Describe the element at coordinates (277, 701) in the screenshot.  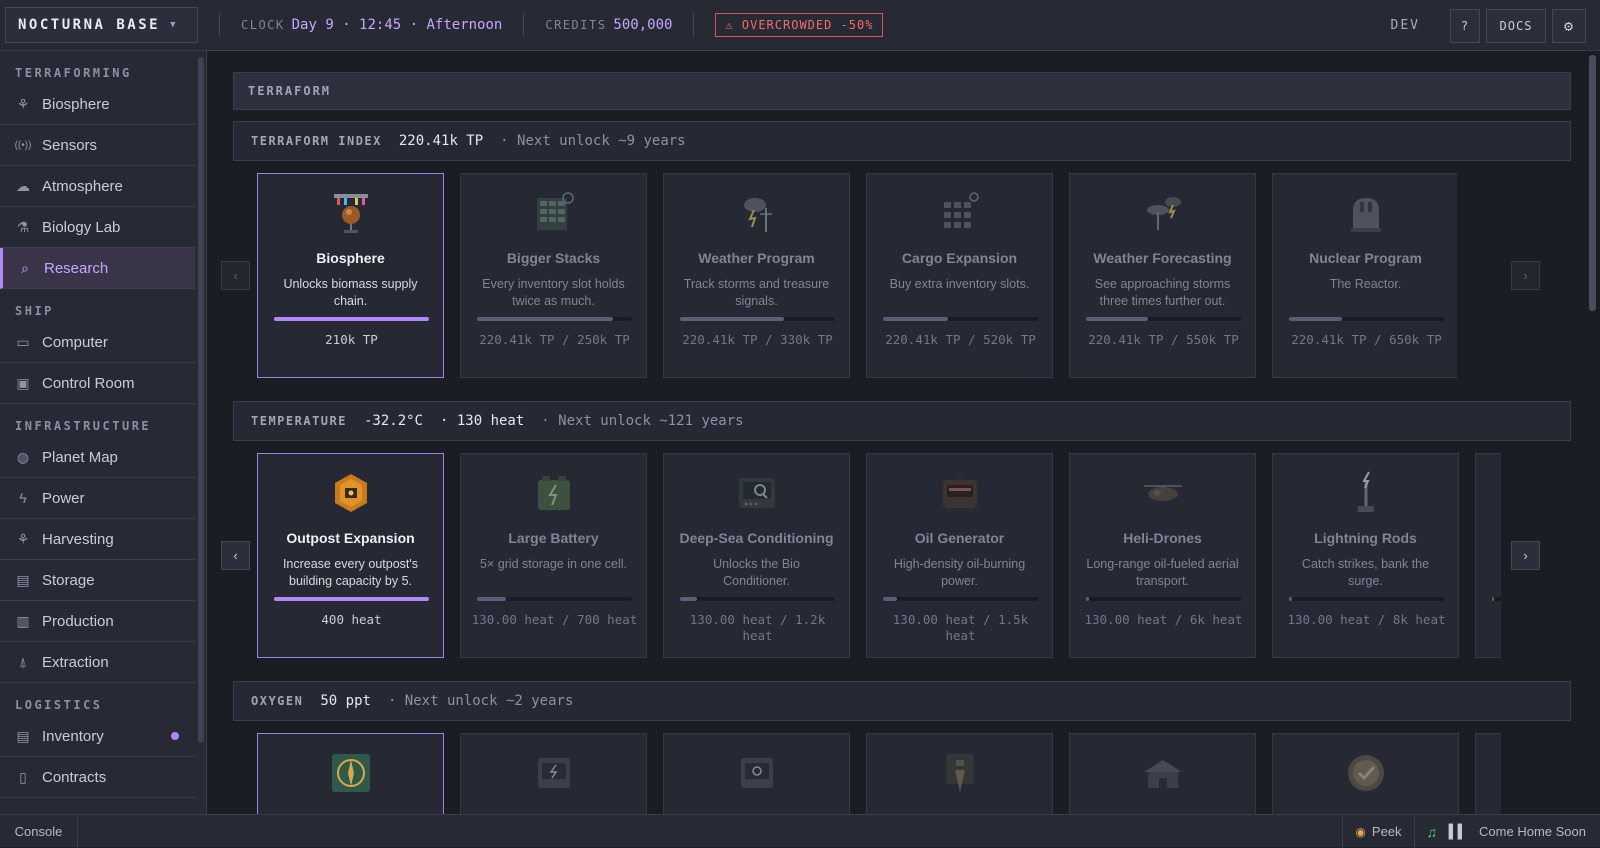
I see `section-title: OXYGEN` at that location.